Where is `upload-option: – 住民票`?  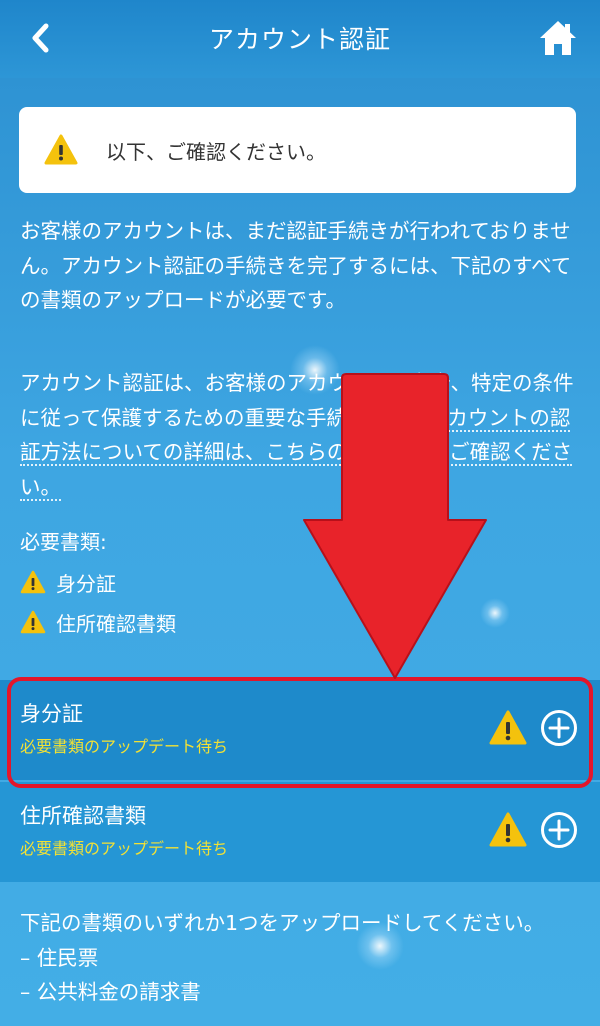 upload-option: – 住民票 is located at coordinates (59, 957).